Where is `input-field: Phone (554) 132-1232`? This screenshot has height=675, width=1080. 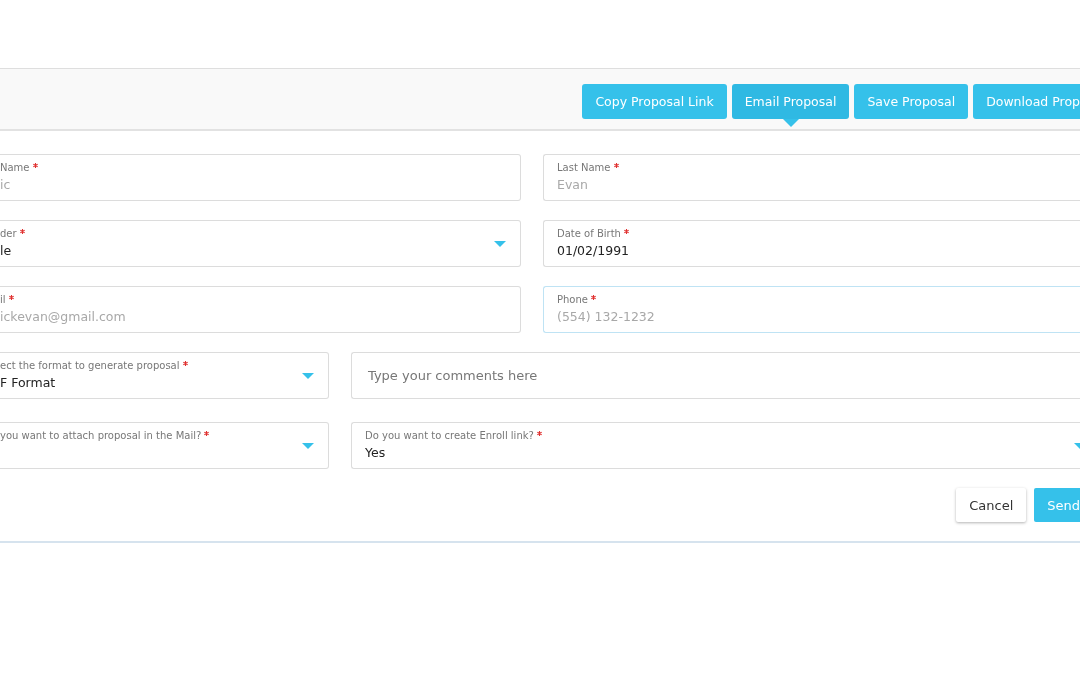
input-field: Phone (554) 132-1232 is located at coordinates (811, 309).